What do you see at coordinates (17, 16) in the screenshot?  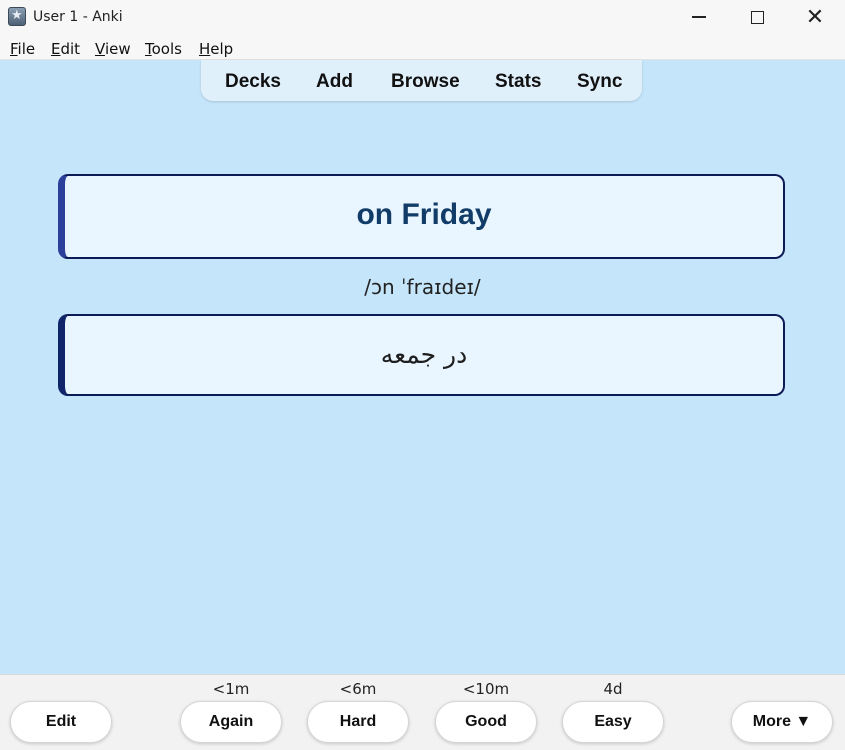 I see `anki-app-icon` at bounding box center [17, 16].